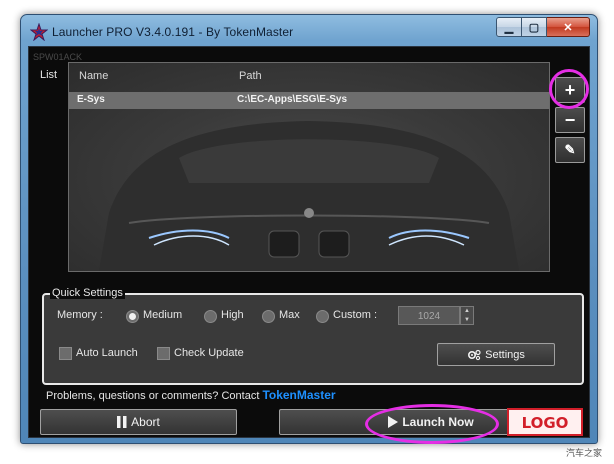  I want to click on launch-now-label: Launch Now, so click(438, 422).